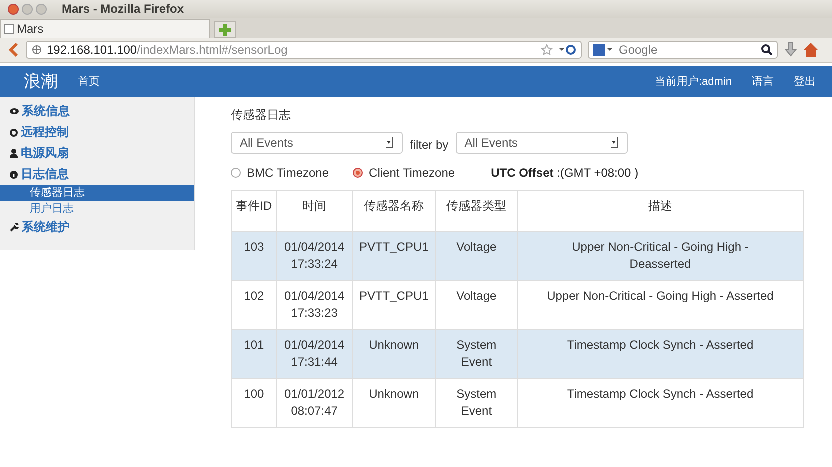 This screenshot has height=467, width=832. Describe the element at coordinates (314, 256) in the screenshot. I see `table-cell: 01/04/2014 17:33:24` at that location.